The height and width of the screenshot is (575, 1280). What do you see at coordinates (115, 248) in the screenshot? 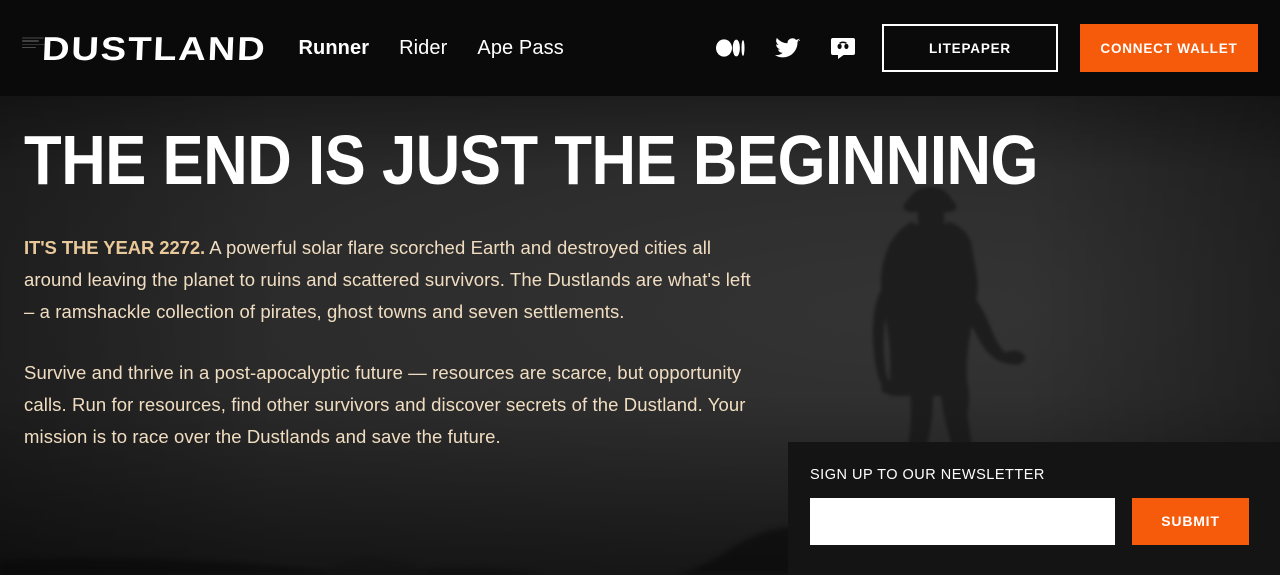
I see `hero-intro-bold: IT'S THE YEAR 2272.` at bounding box center [115, 248].